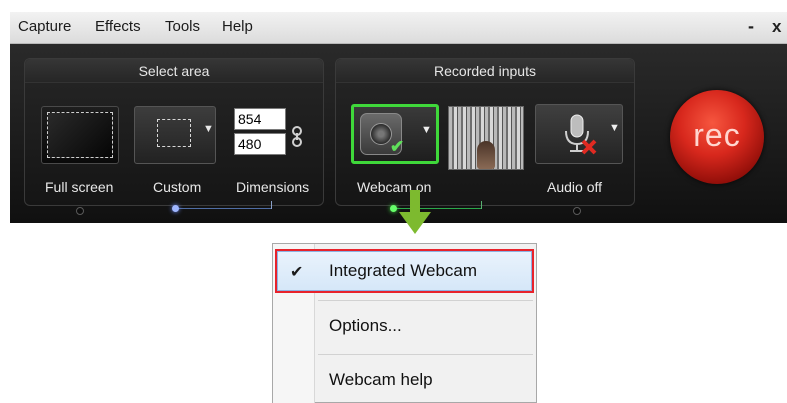 The image size is (787, 403). What do you see at coordinates (44, 26) in the screenshot?
I see `menu-capture: Capture` at bounding box center [44, 26].